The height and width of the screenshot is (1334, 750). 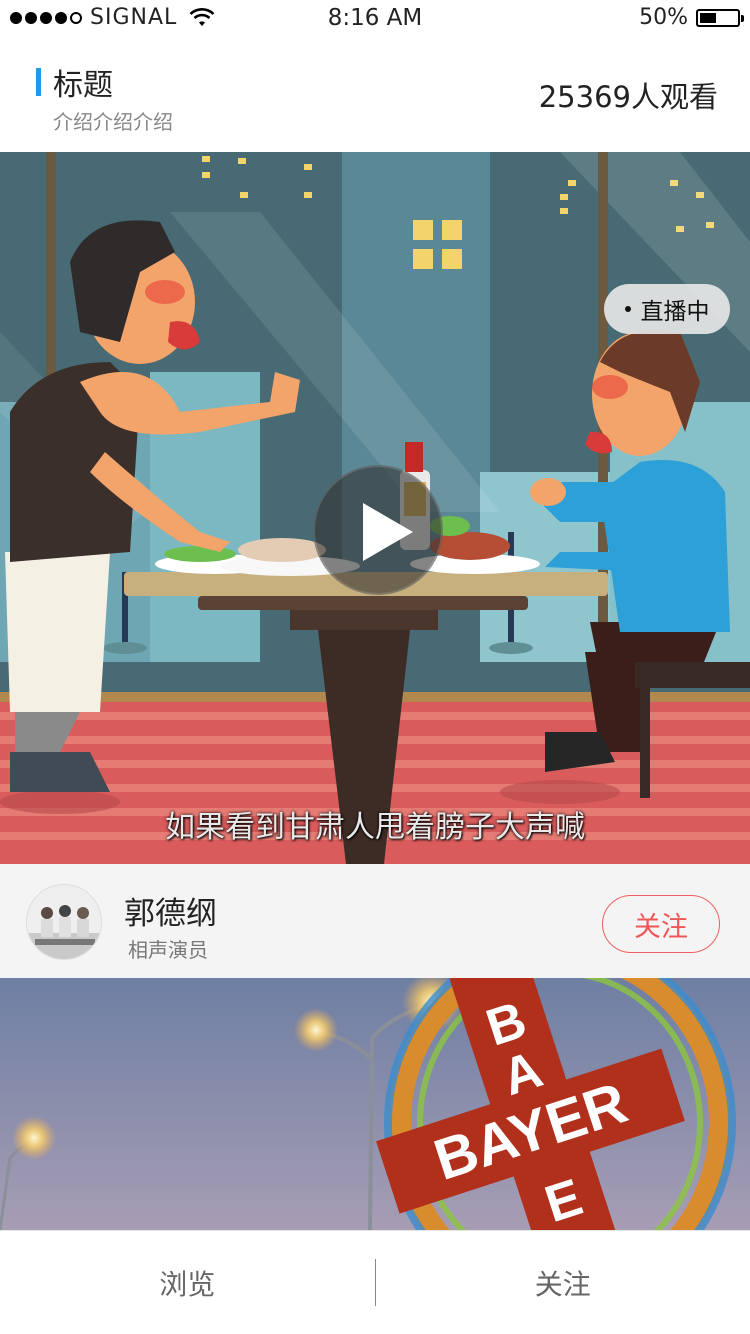 I want to click on battery-icon, so click(x=720, y=17).